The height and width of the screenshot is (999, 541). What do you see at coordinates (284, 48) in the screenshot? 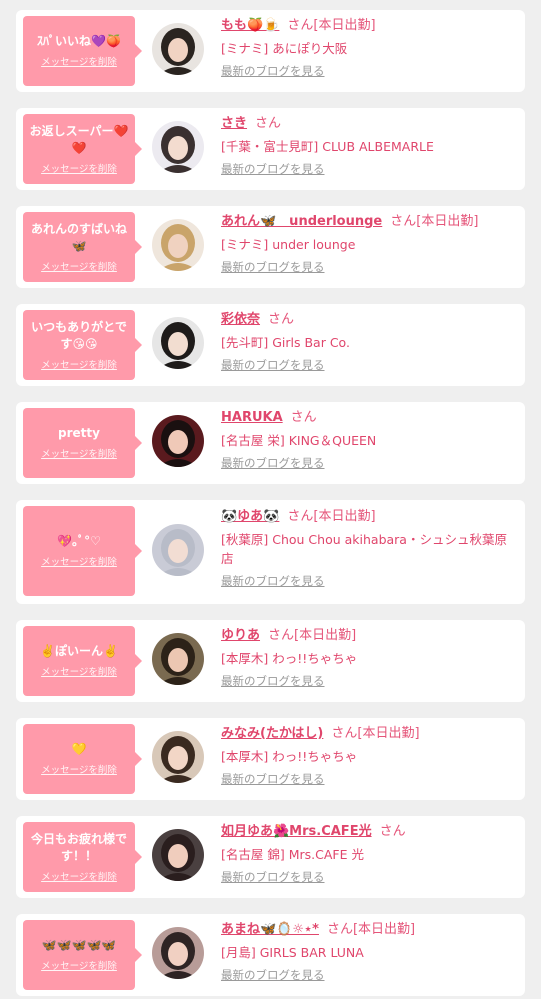
I see `shop-name: [ミナミ] あにぽり大阪` at bounding box center [284, 48].